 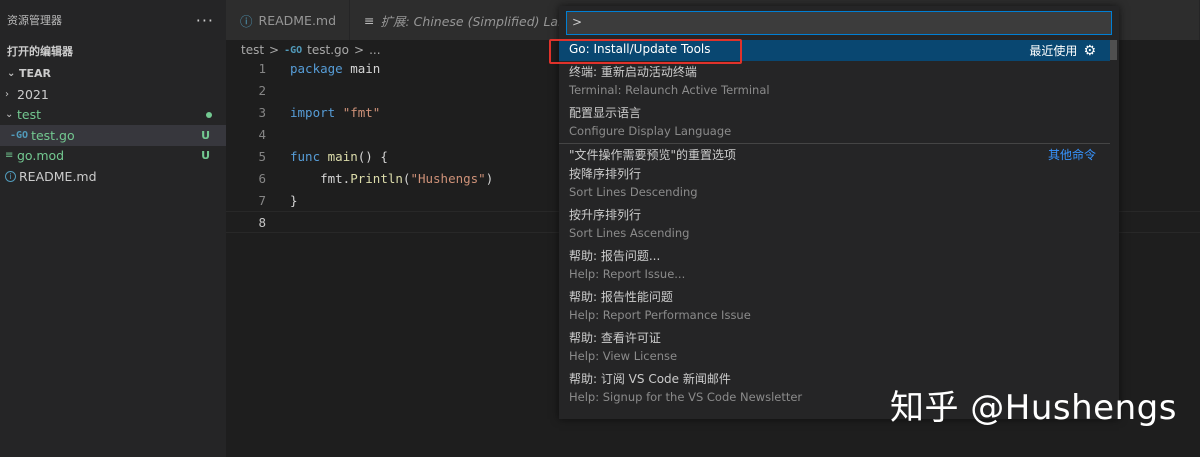 What do you see at coordinates (7, 94) in the screenshot?
I see `chevron-right-icon: ›` at bounding box center [7, 94].